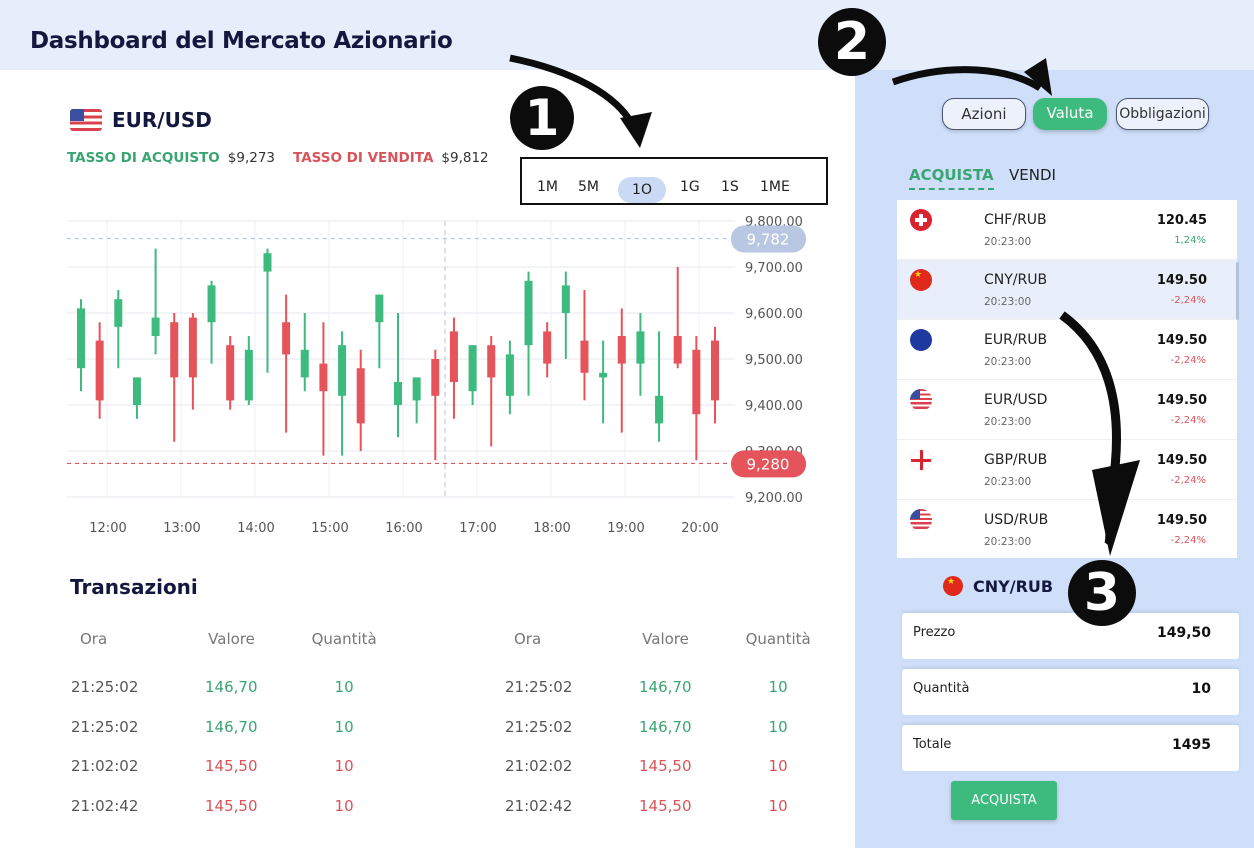 The image size is (1254, 848). What do you see at coordinates (852, 42) in the screenshot?
I see `annotation-marker-2: 2` at bounding box center [852, 42].